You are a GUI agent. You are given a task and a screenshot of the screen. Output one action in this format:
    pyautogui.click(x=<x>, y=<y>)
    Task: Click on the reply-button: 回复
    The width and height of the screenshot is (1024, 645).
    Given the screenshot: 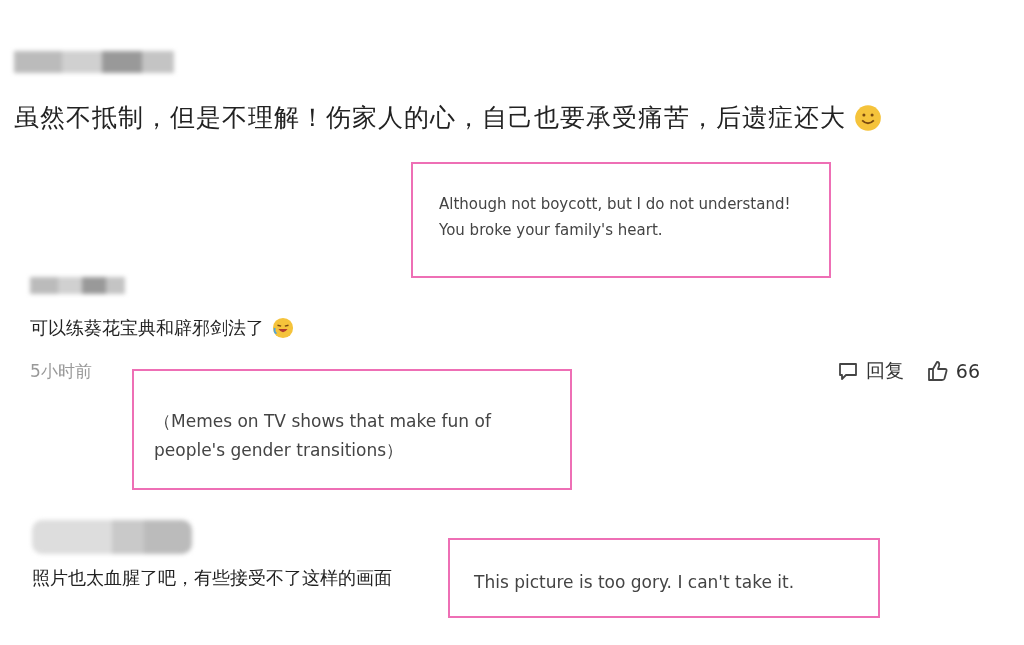 What is the action you would take?
    pyautogui.click(x=869, y=371)
    